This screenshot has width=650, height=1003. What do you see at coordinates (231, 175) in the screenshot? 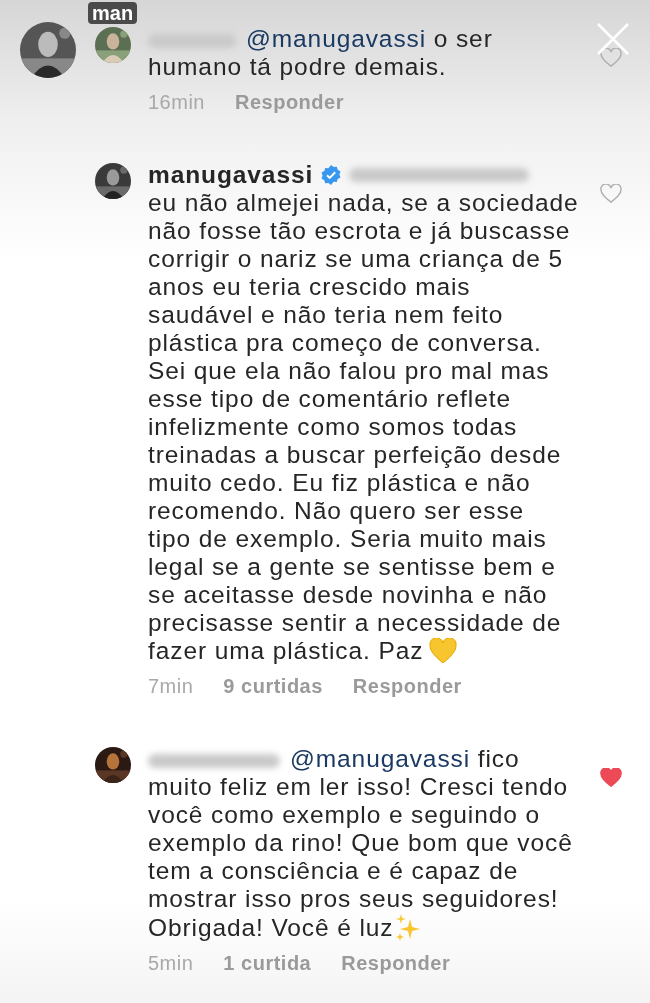
I see `username: manugavassi` at bounding box center [231, 175].